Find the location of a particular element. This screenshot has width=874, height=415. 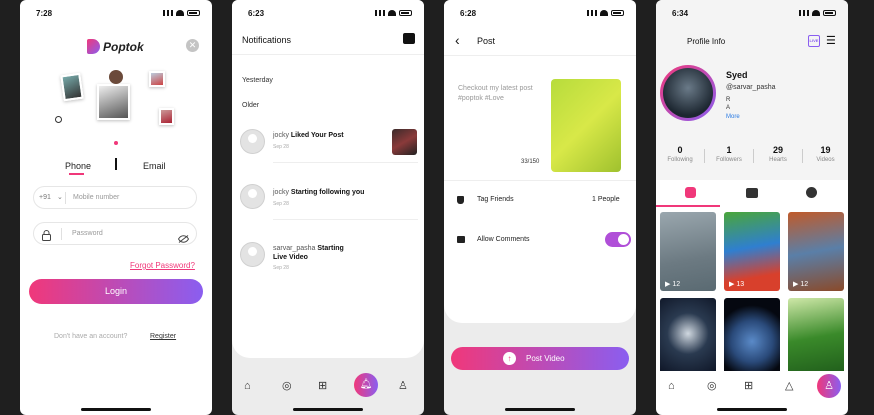

post-video-label: Post Video is located at coordinates (545, 358).